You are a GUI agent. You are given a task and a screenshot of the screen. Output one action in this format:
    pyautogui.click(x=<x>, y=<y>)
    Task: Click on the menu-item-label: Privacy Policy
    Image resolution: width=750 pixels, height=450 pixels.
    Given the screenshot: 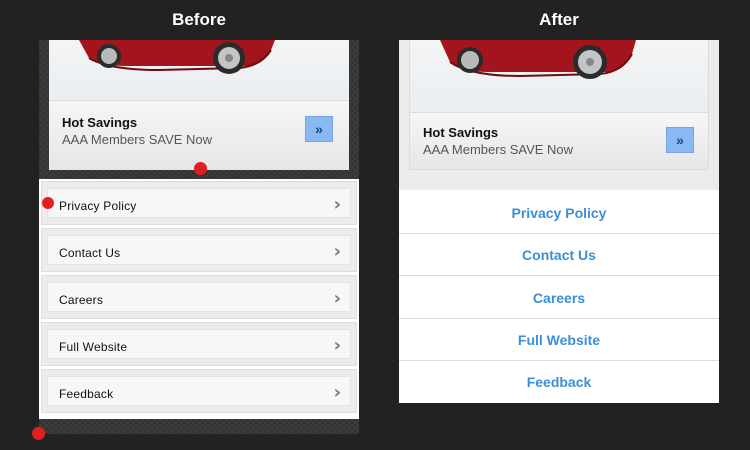 What is the action you would take?
    pyautogui.click(x=98, y=206)
    